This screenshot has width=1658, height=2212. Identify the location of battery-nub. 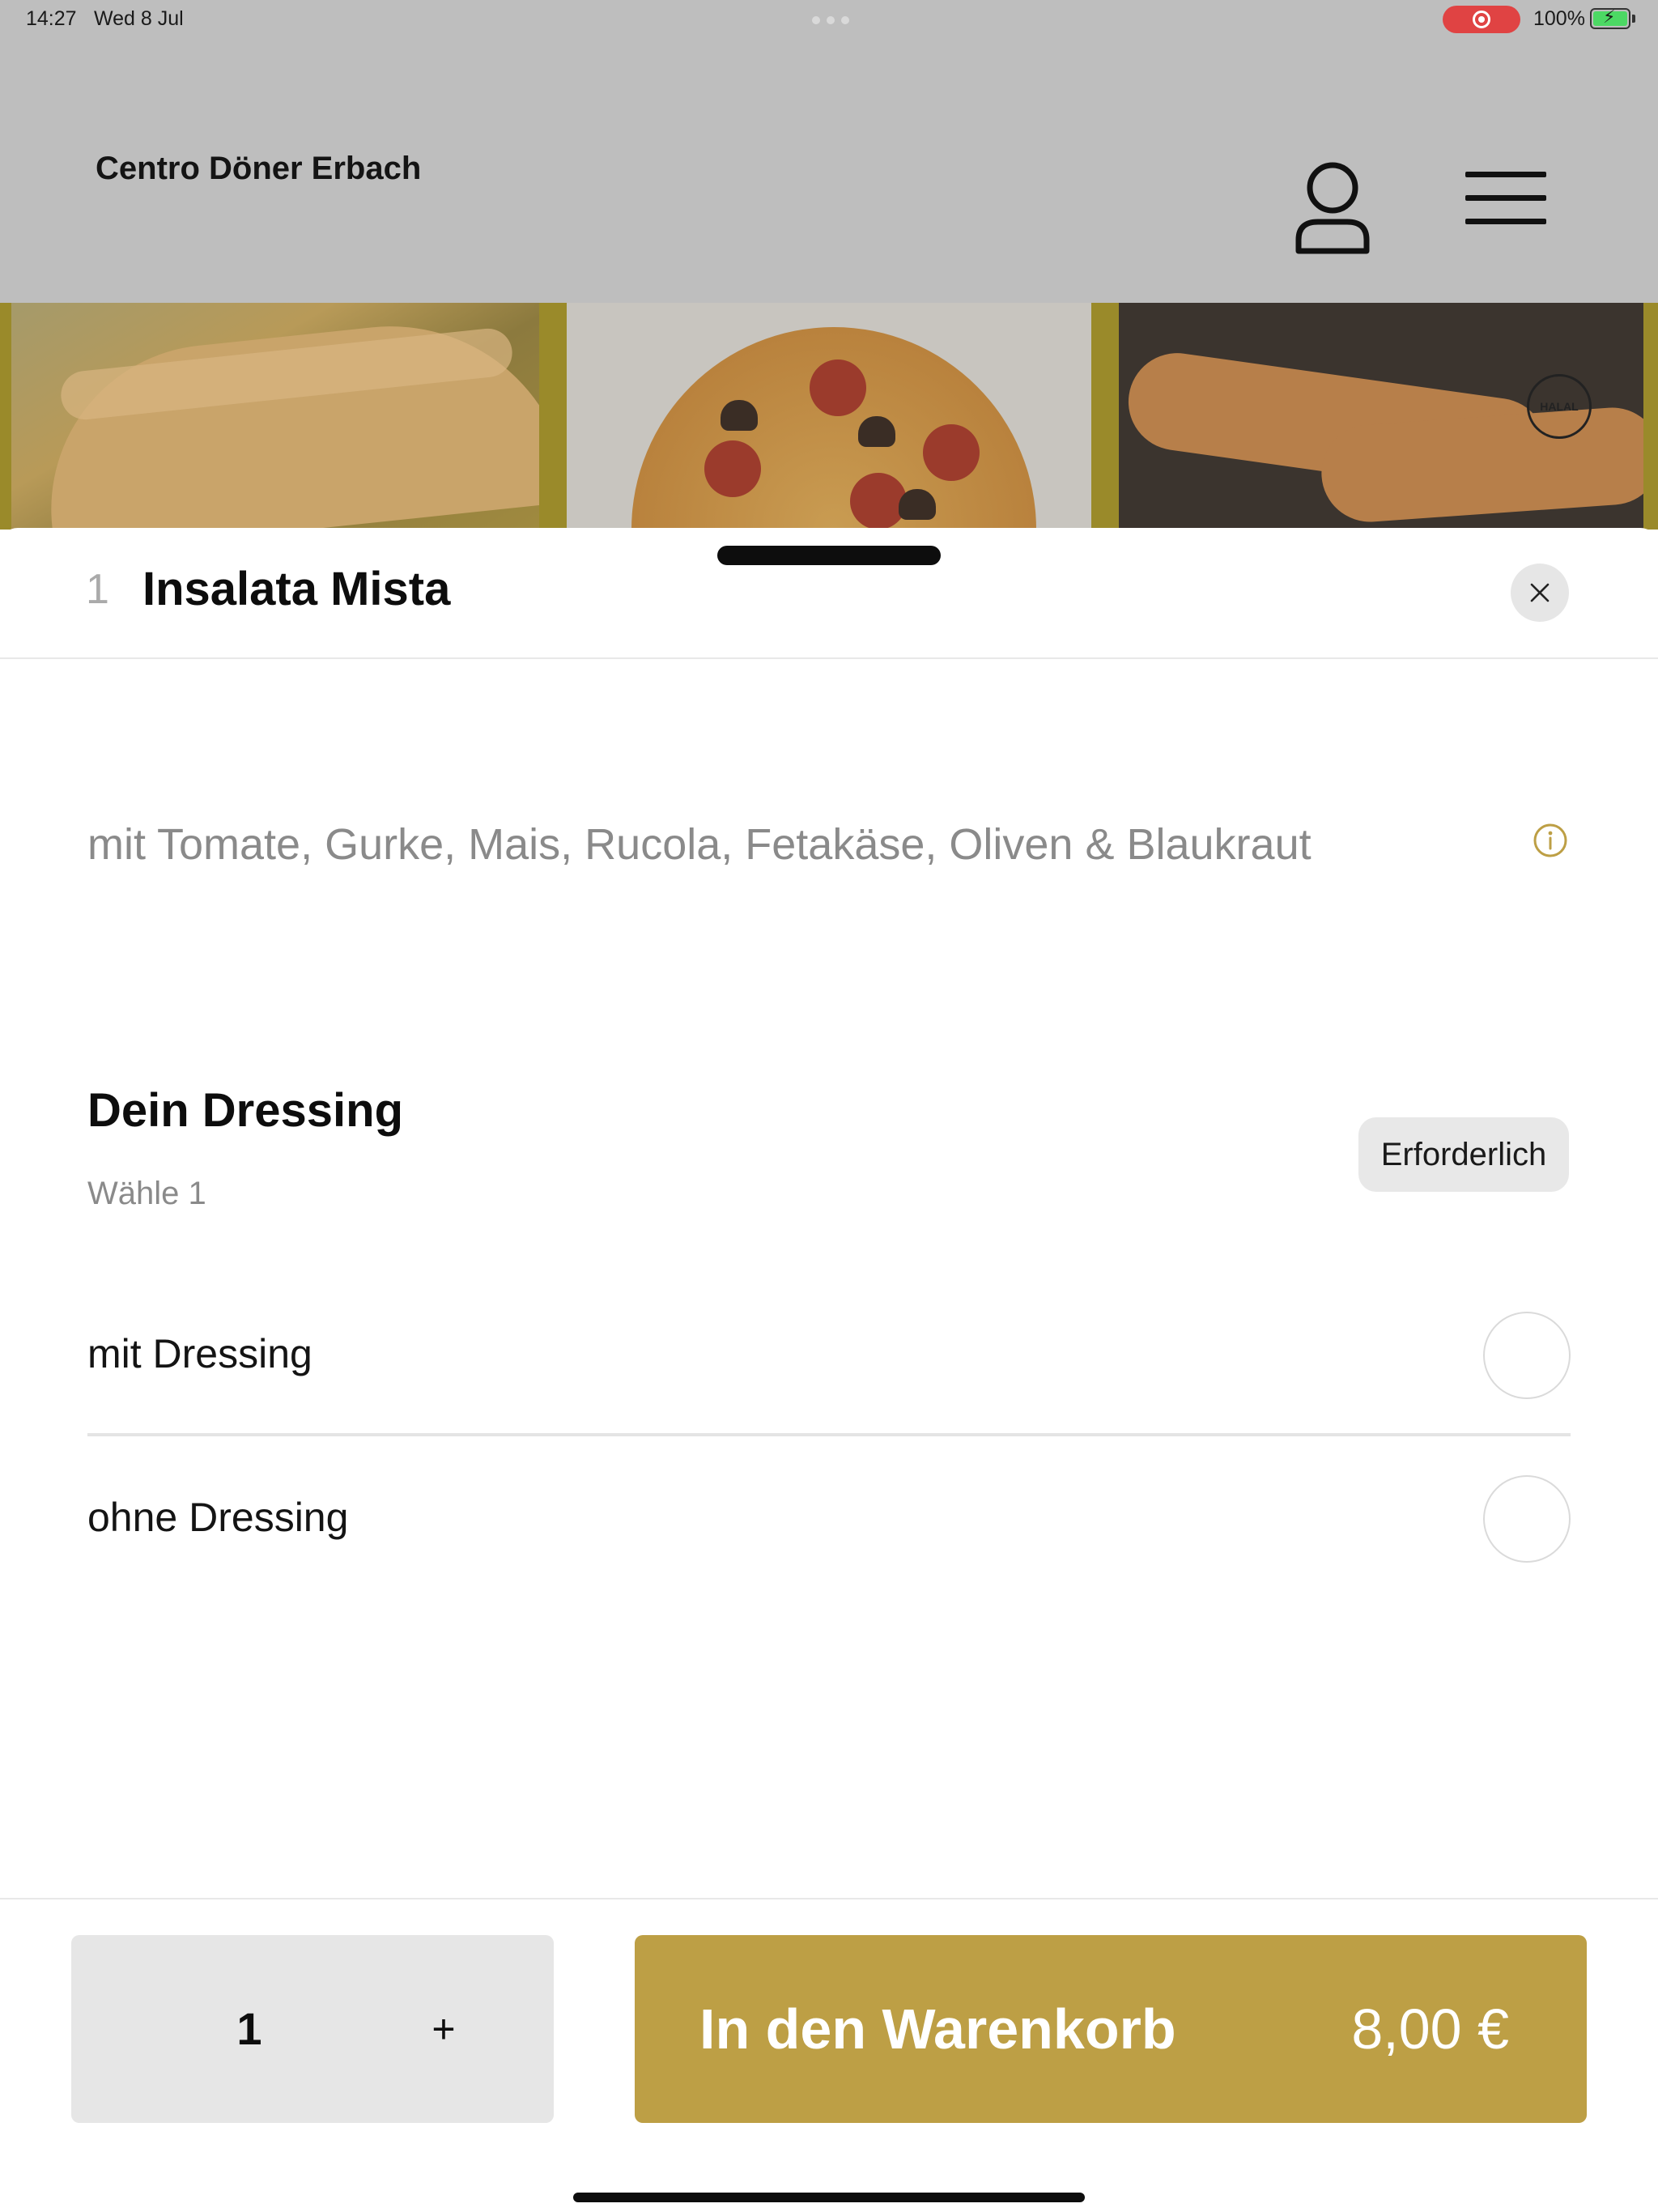
(1633, 19).